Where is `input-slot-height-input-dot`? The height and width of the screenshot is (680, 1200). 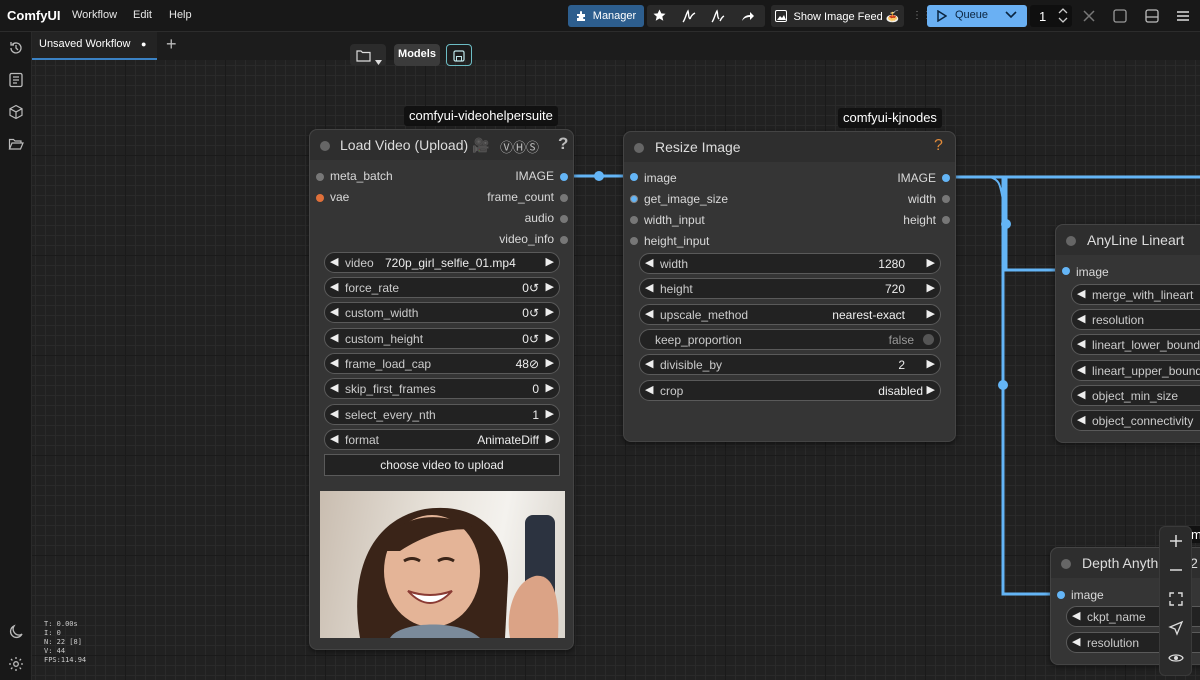 input-slot-height-input-dot is located at coordinates (634, 241).